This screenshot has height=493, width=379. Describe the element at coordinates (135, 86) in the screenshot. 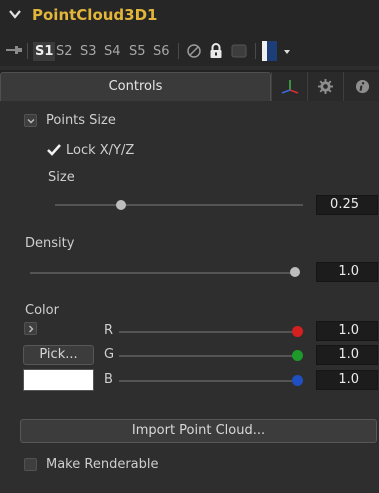

I see `tab-controls: Controls` at that location.